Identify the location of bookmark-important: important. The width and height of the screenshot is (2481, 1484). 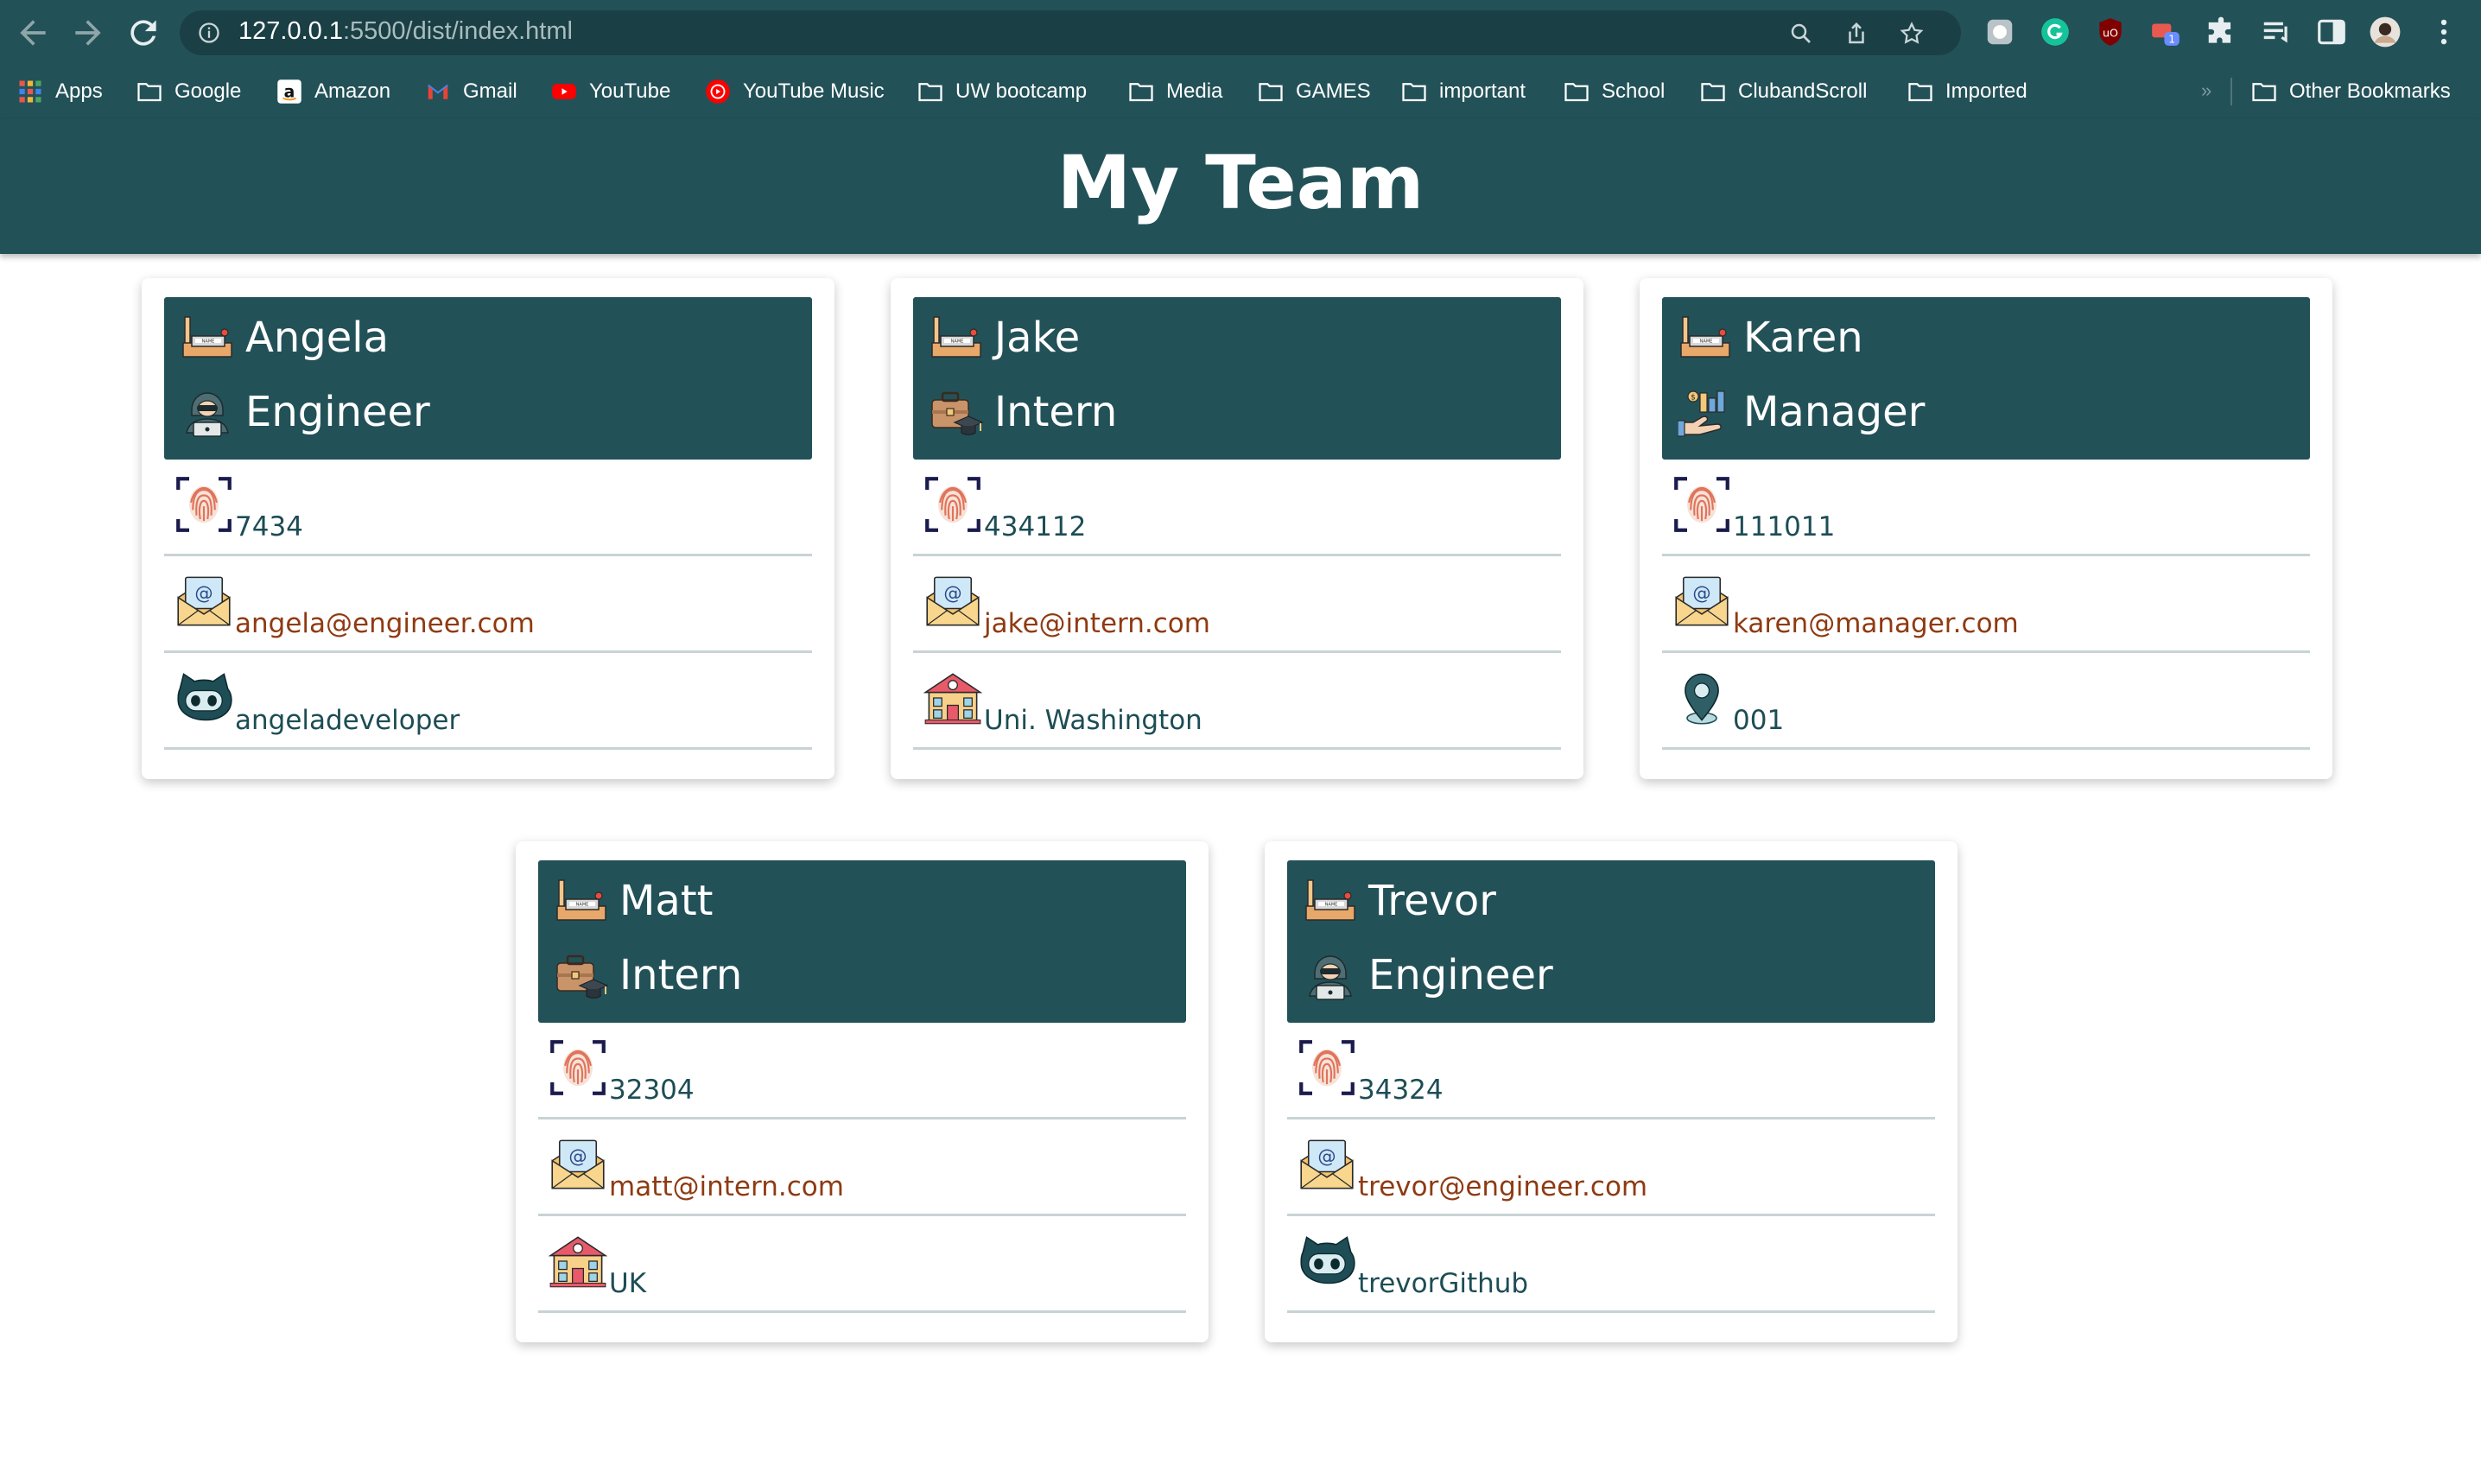
(1463, 91).